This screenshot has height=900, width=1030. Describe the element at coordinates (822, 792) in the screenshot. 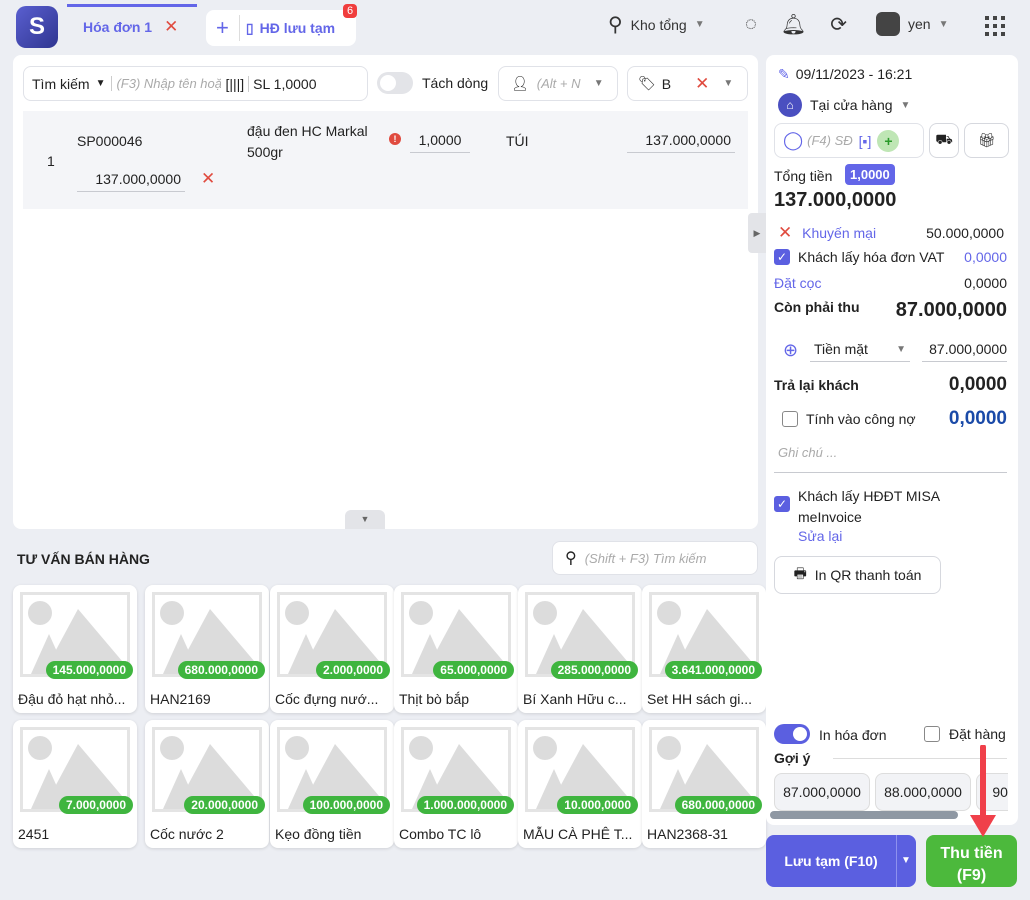

I see `suggest-amount-chip: 87.000,0000` at that location.